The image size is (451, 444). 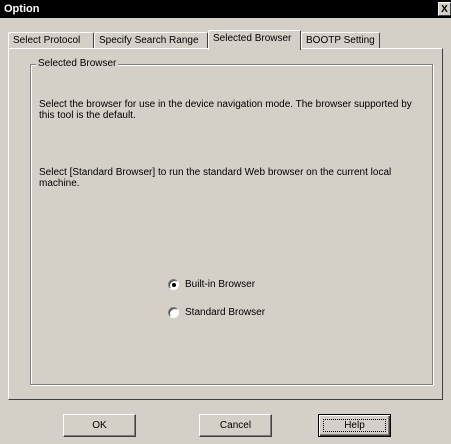 I want to click on tab-label: Selected Browser, so click(x=252, y=38).